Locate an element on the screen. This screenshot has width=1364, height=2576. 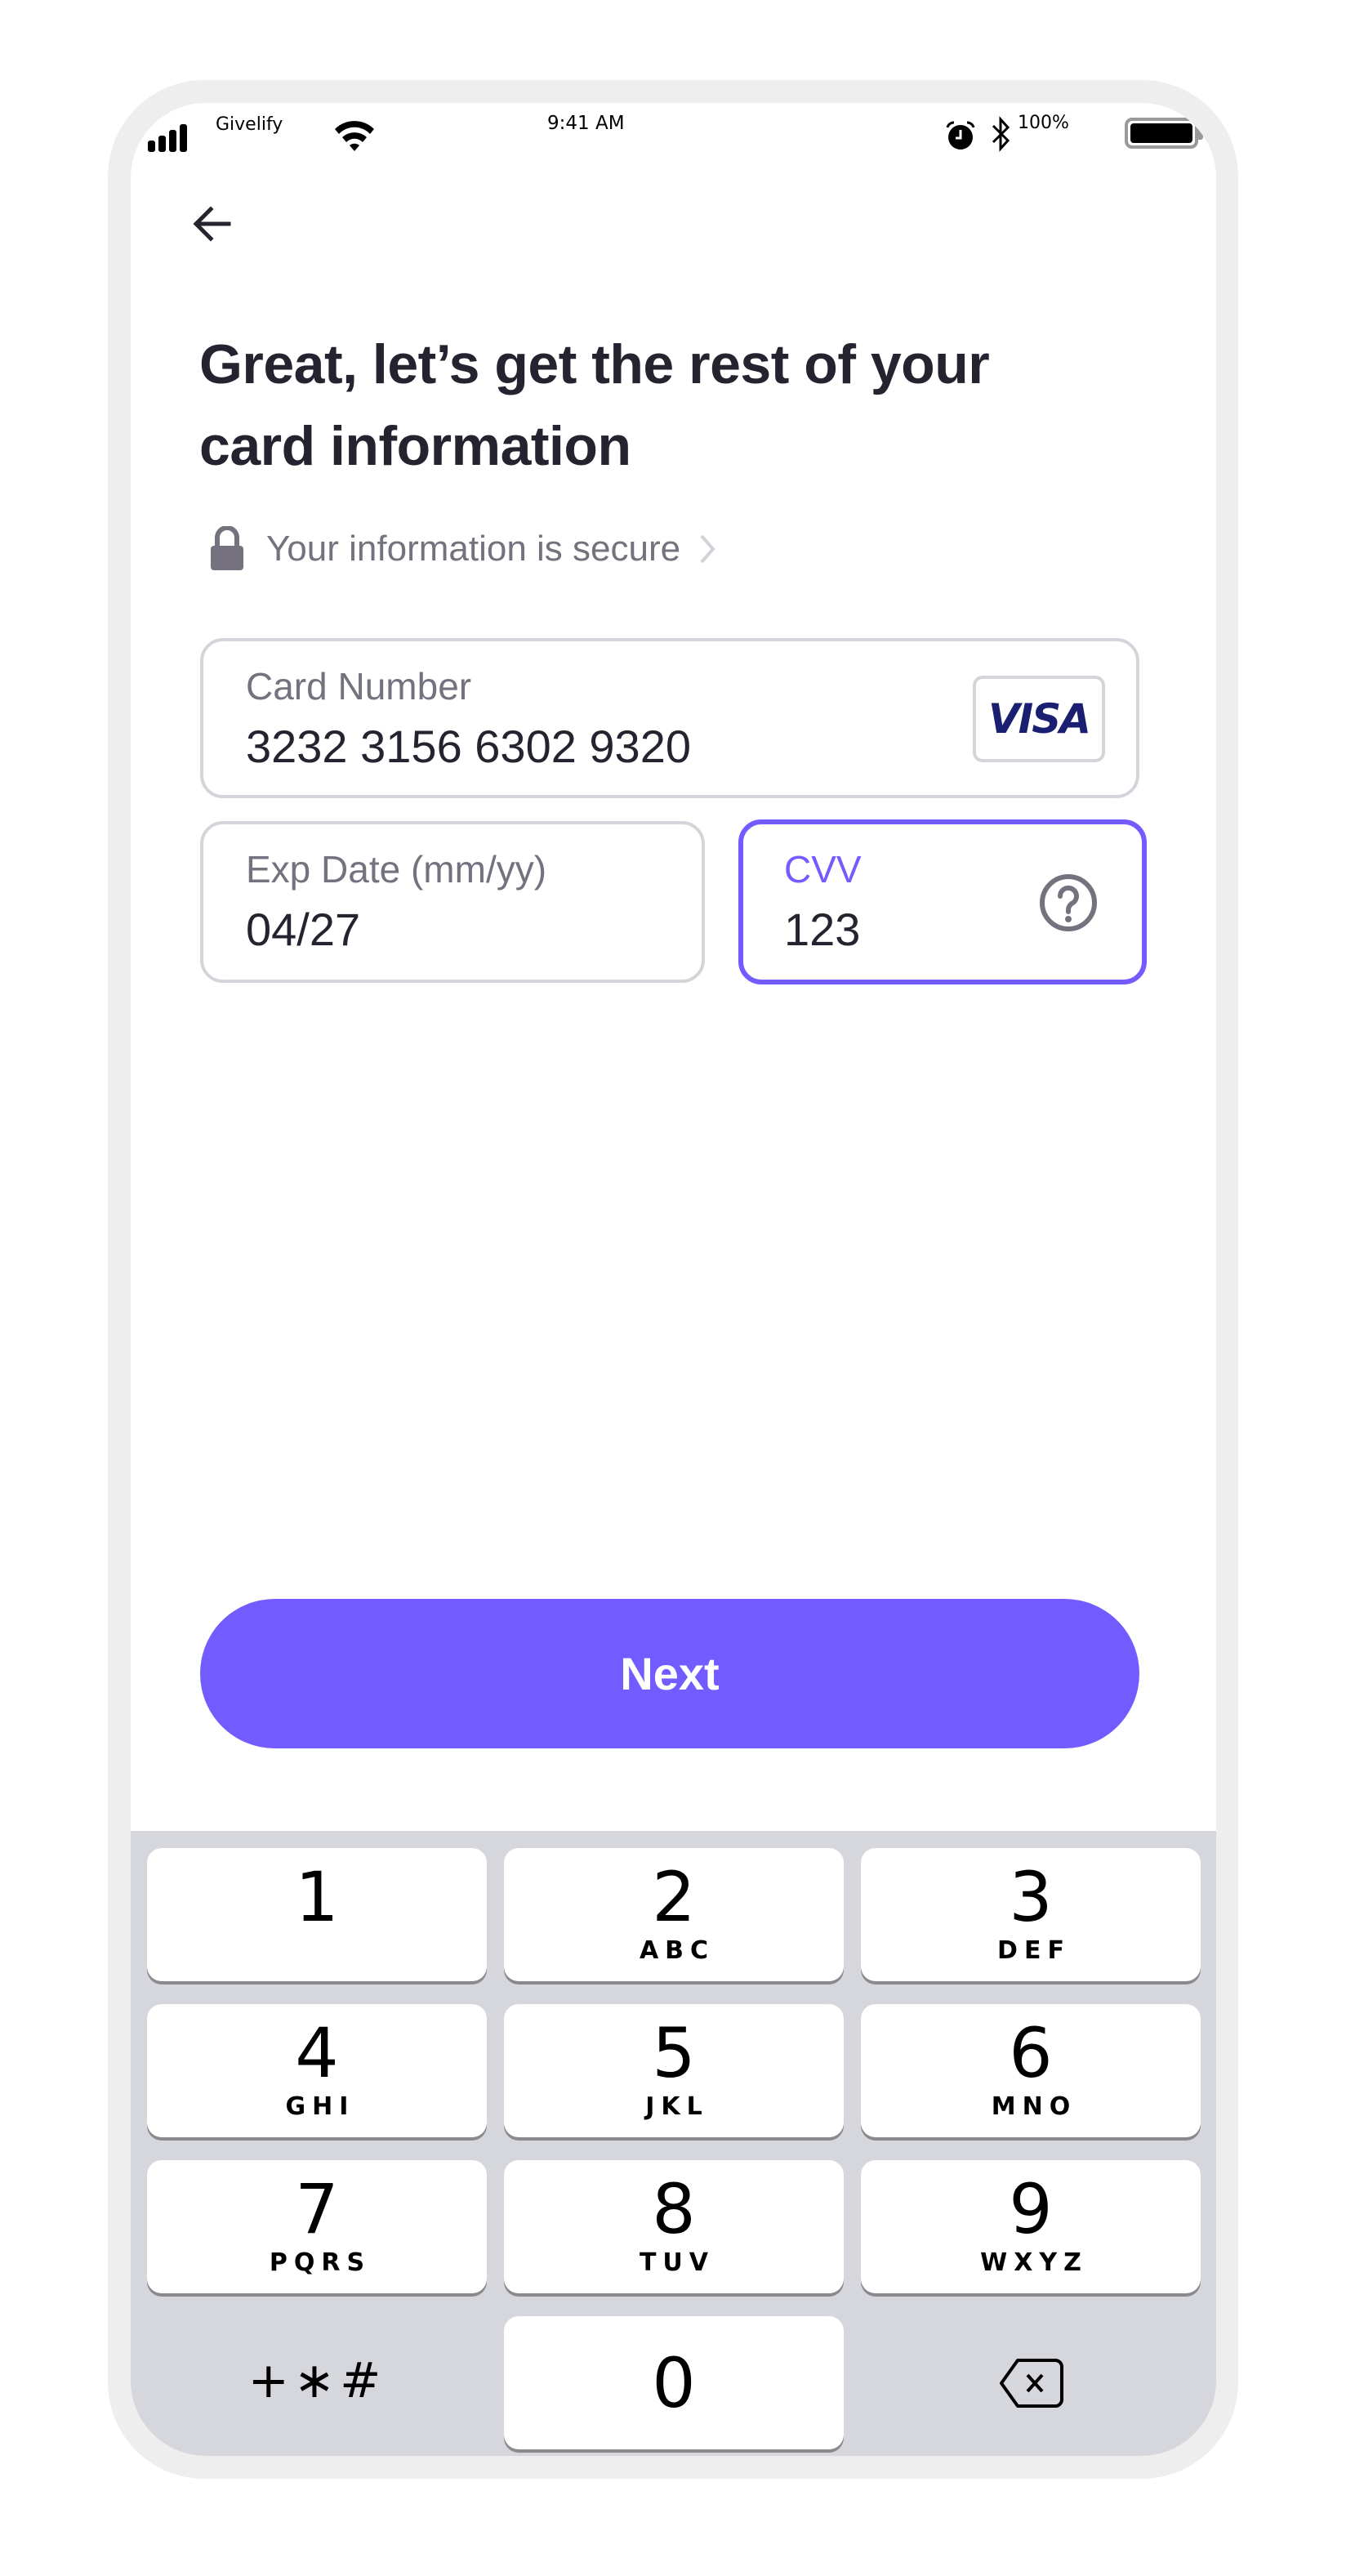
key-letters: MNO is located at coordinates (1034, 2106).